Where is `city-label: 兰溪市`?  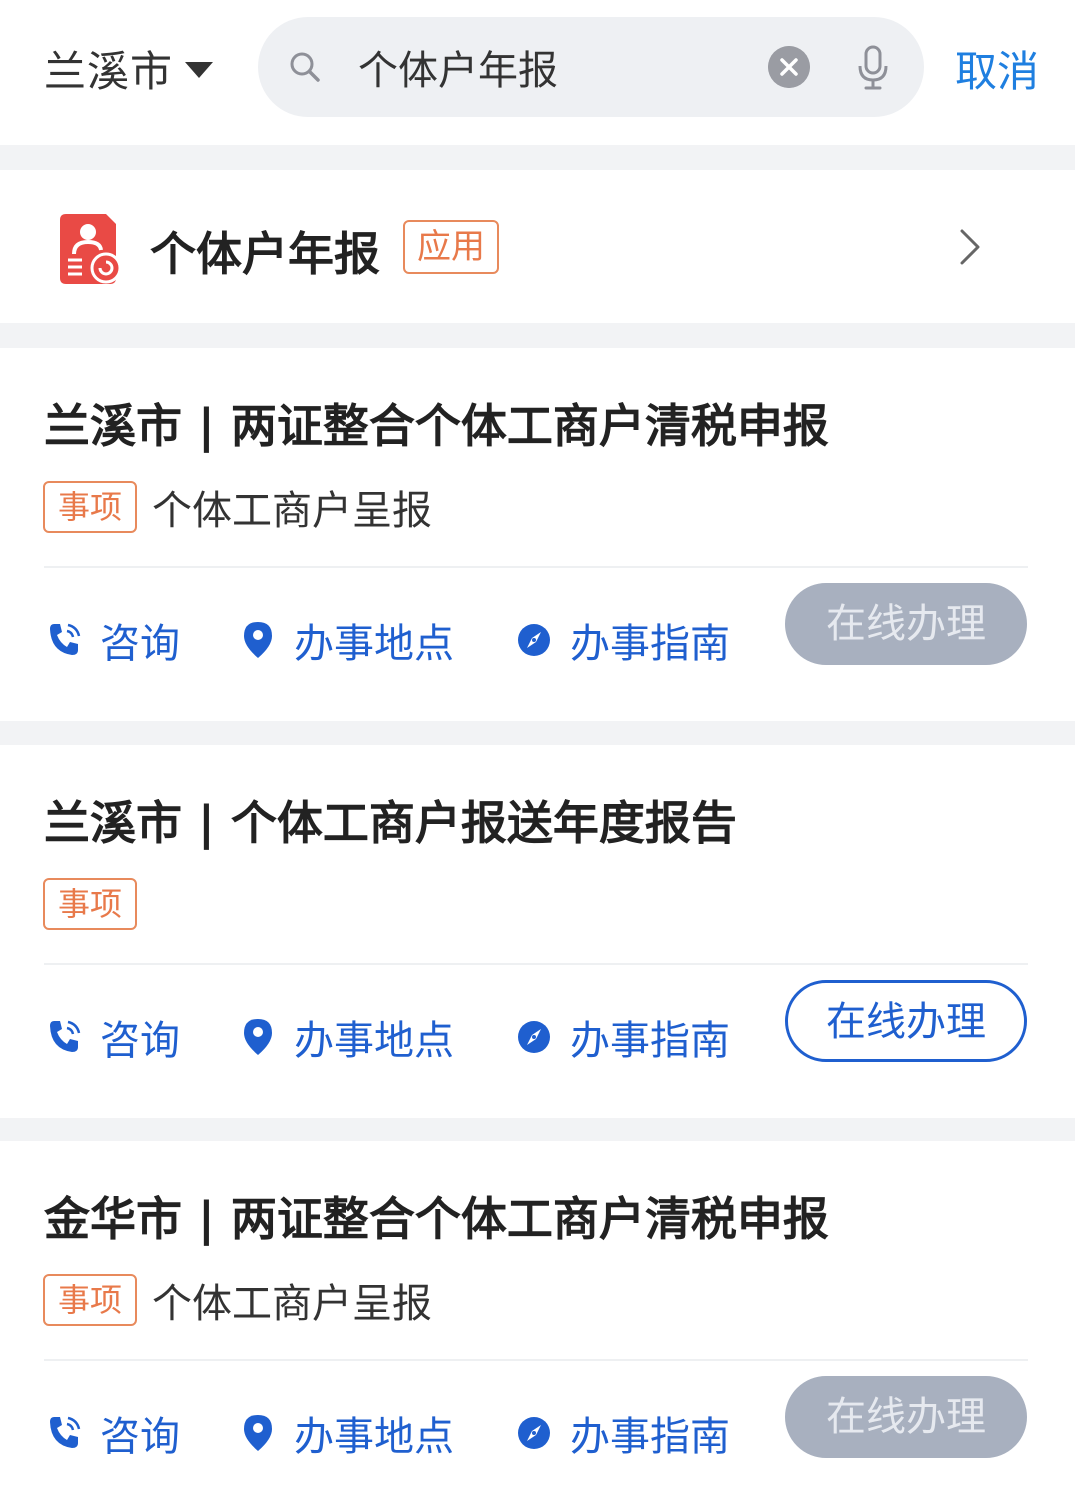 city-label: 兰溪市 is located at coordinates (109, 71).